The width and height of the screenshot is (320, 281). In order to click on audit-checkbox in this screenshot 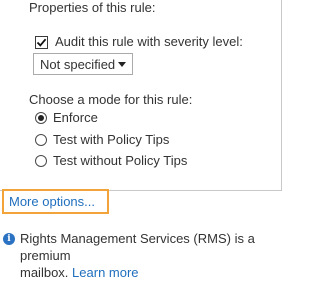, I will do `click(41, 42)`.